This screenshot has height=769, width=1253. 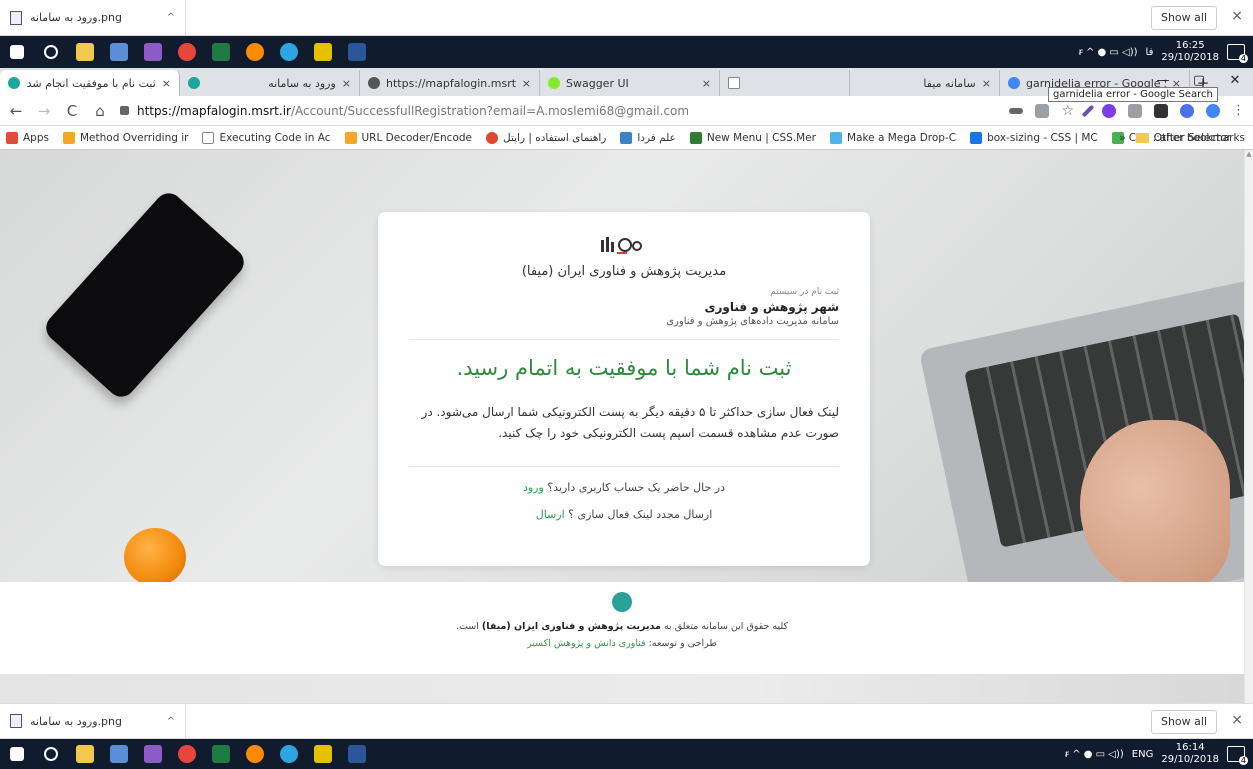 What do you see at coordinates (1190, 138) in the screenshot?
I see `other-bookmarks: Other bookmarks` at bounding box center [1190, 138].